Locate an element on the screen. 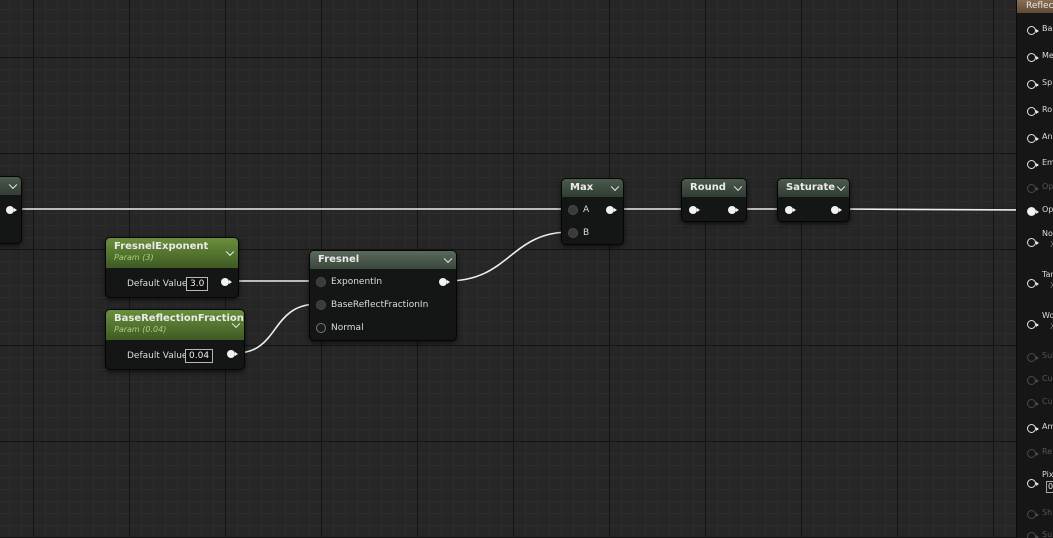  base-reflect-fraction-in-label: BaseReflectFractionIn is located at coordinates (380, 305).